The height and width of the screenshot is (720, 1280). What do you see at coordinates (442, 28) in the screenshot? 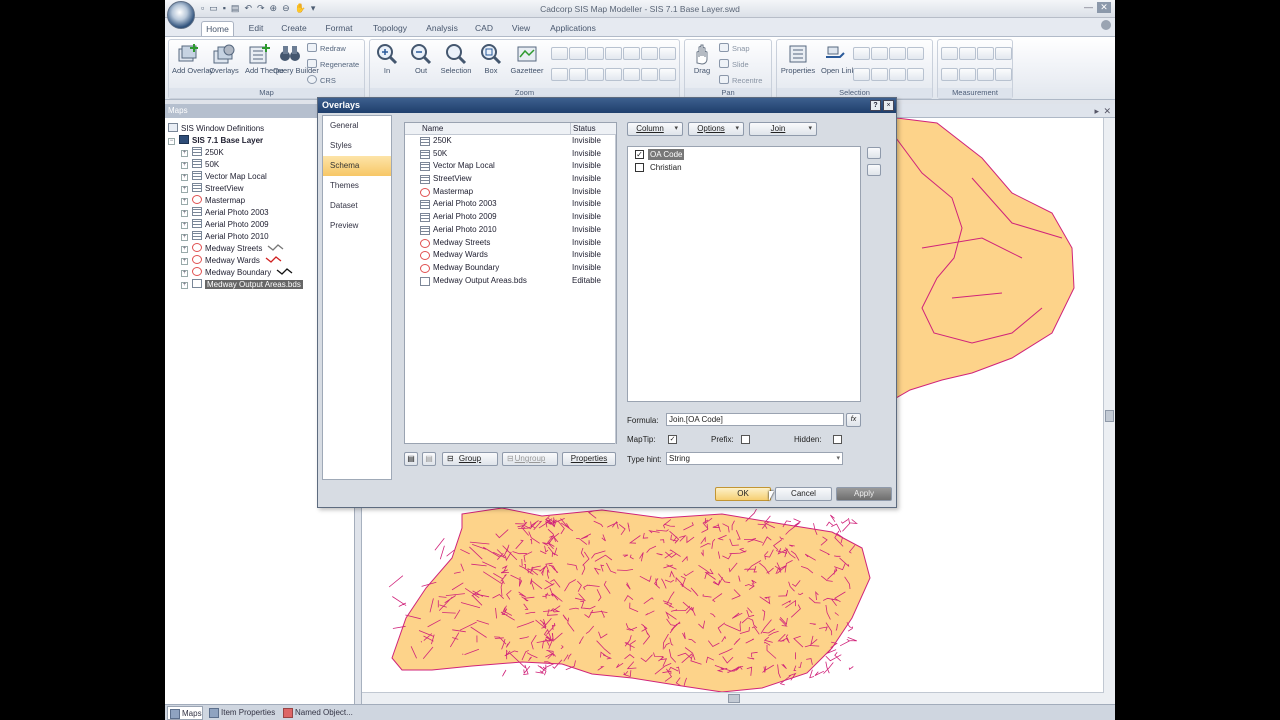
I see `tab-analysis: Analysis` at bounding box center [442, 28].